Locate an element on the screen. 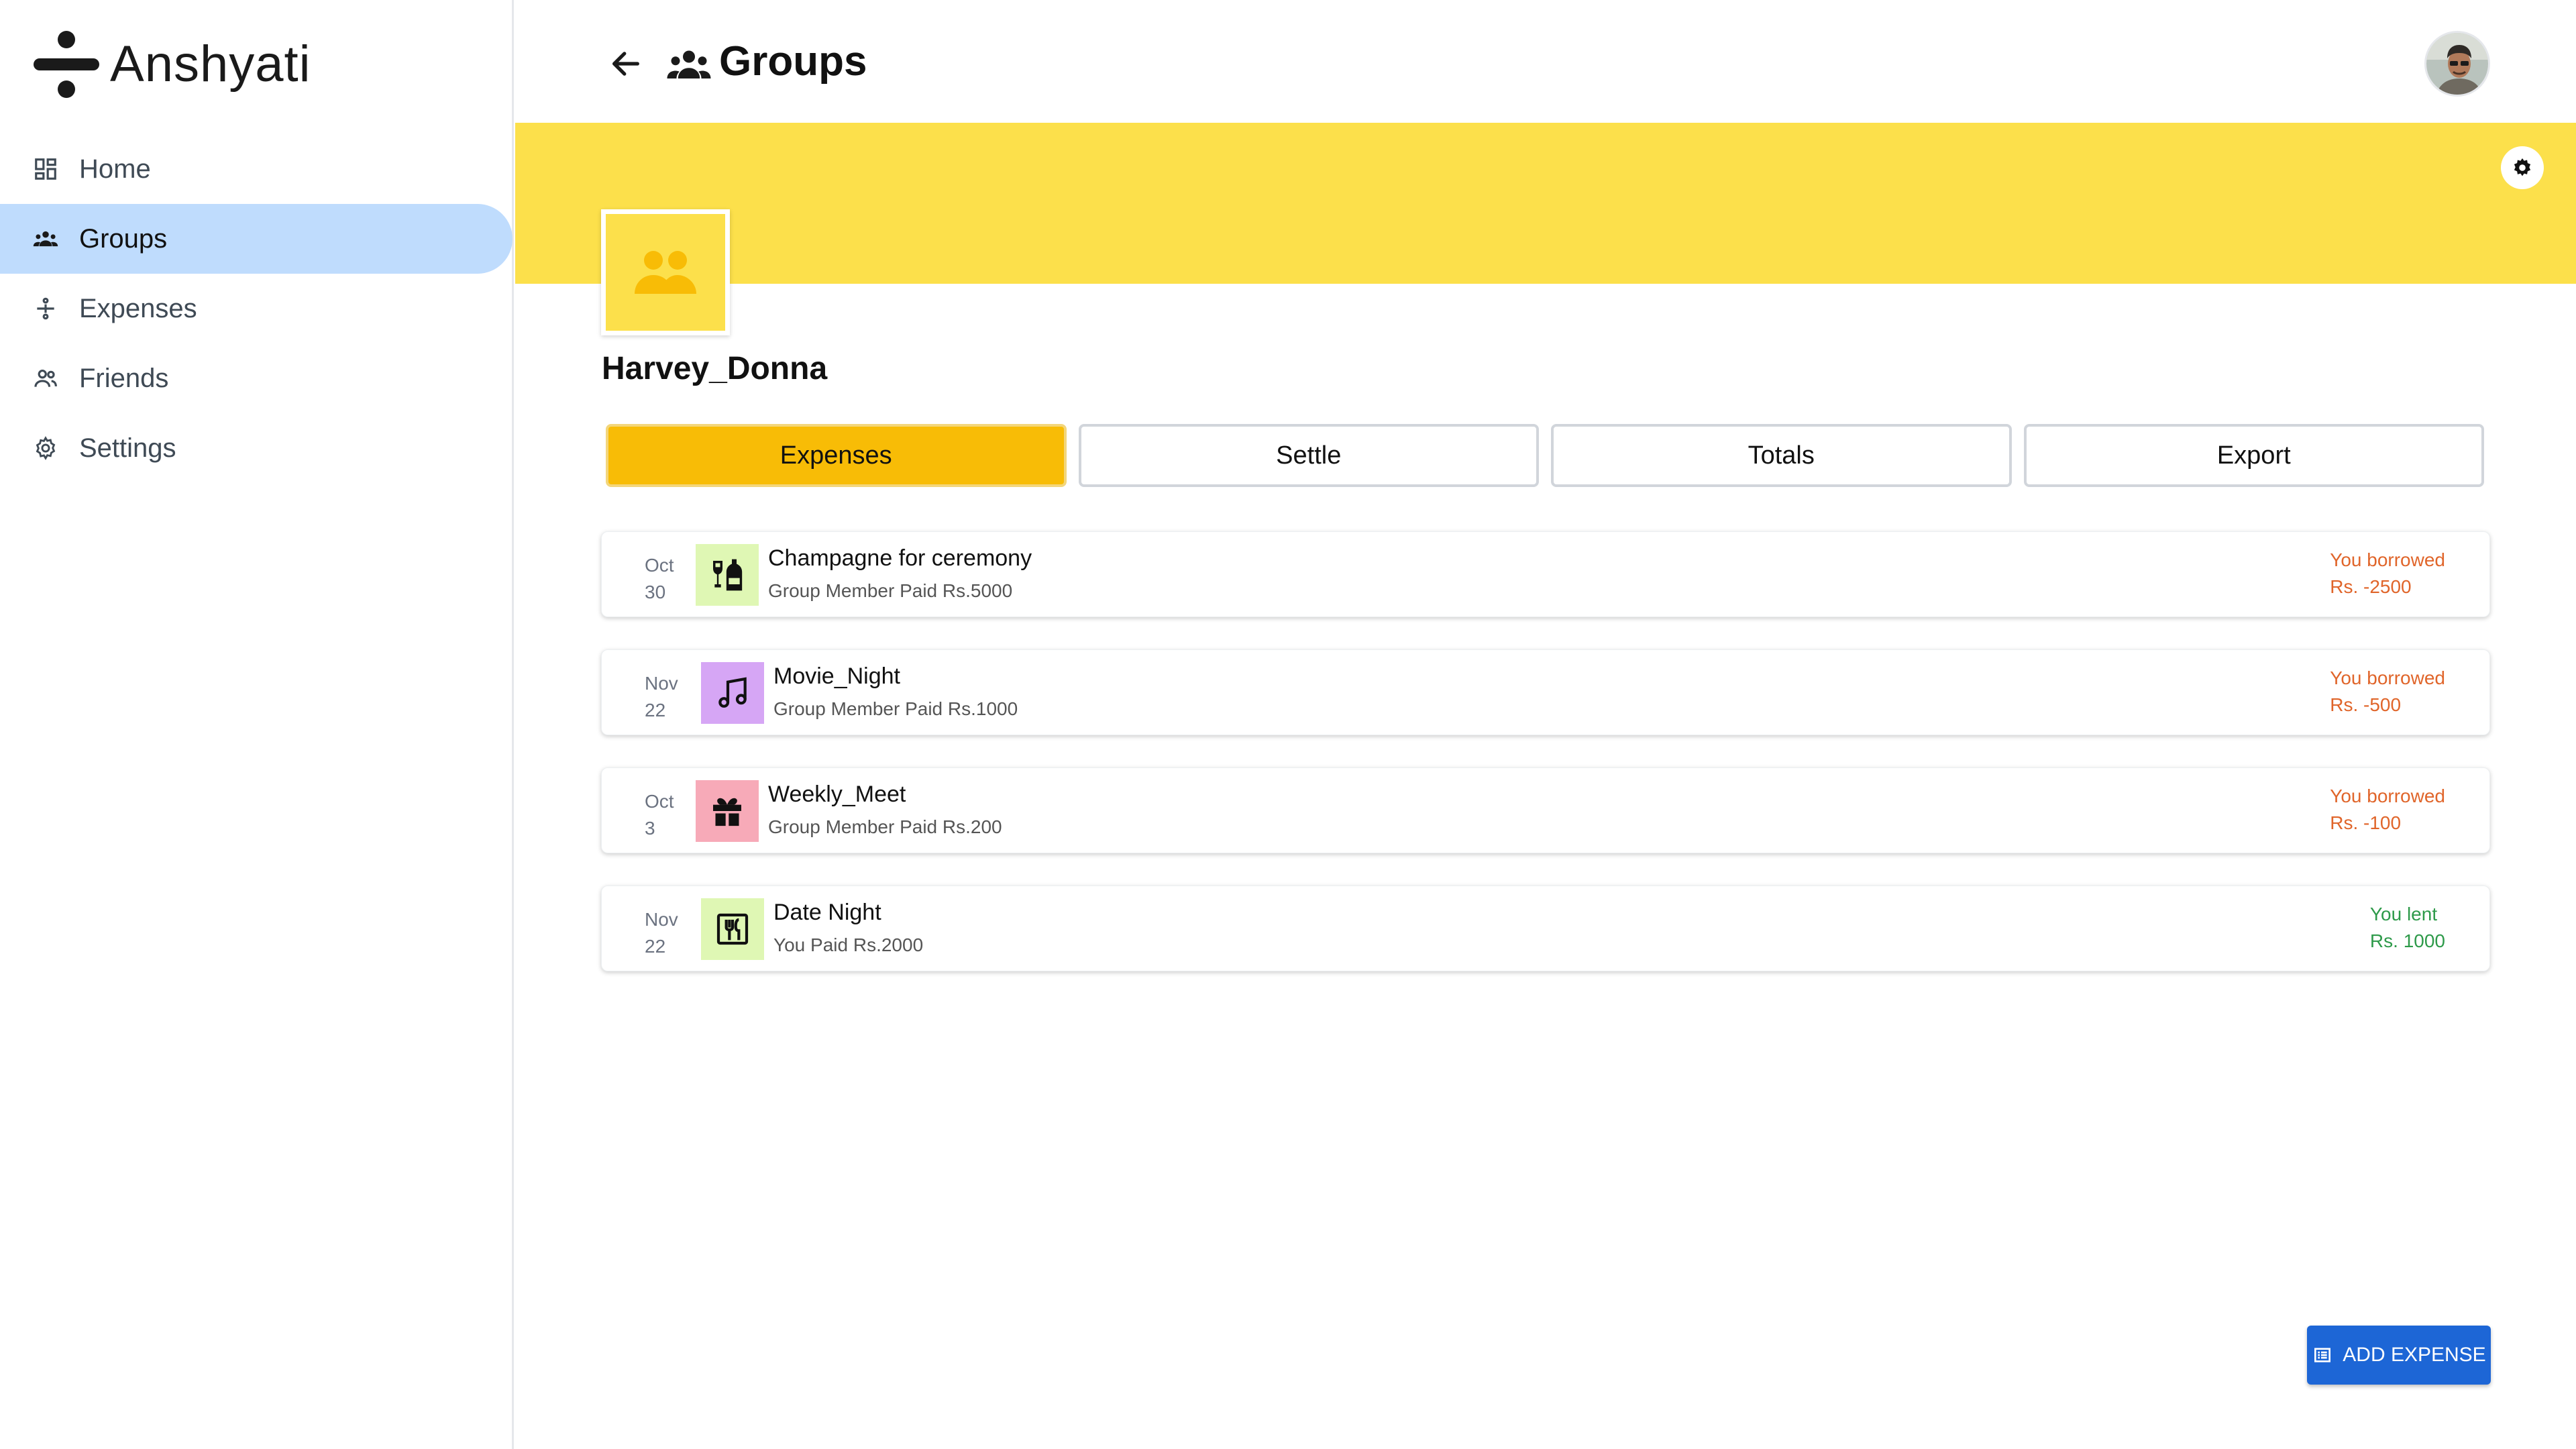 The image size is (2576, 1449). tab-export: Export is located at coordinates (2253, 455).